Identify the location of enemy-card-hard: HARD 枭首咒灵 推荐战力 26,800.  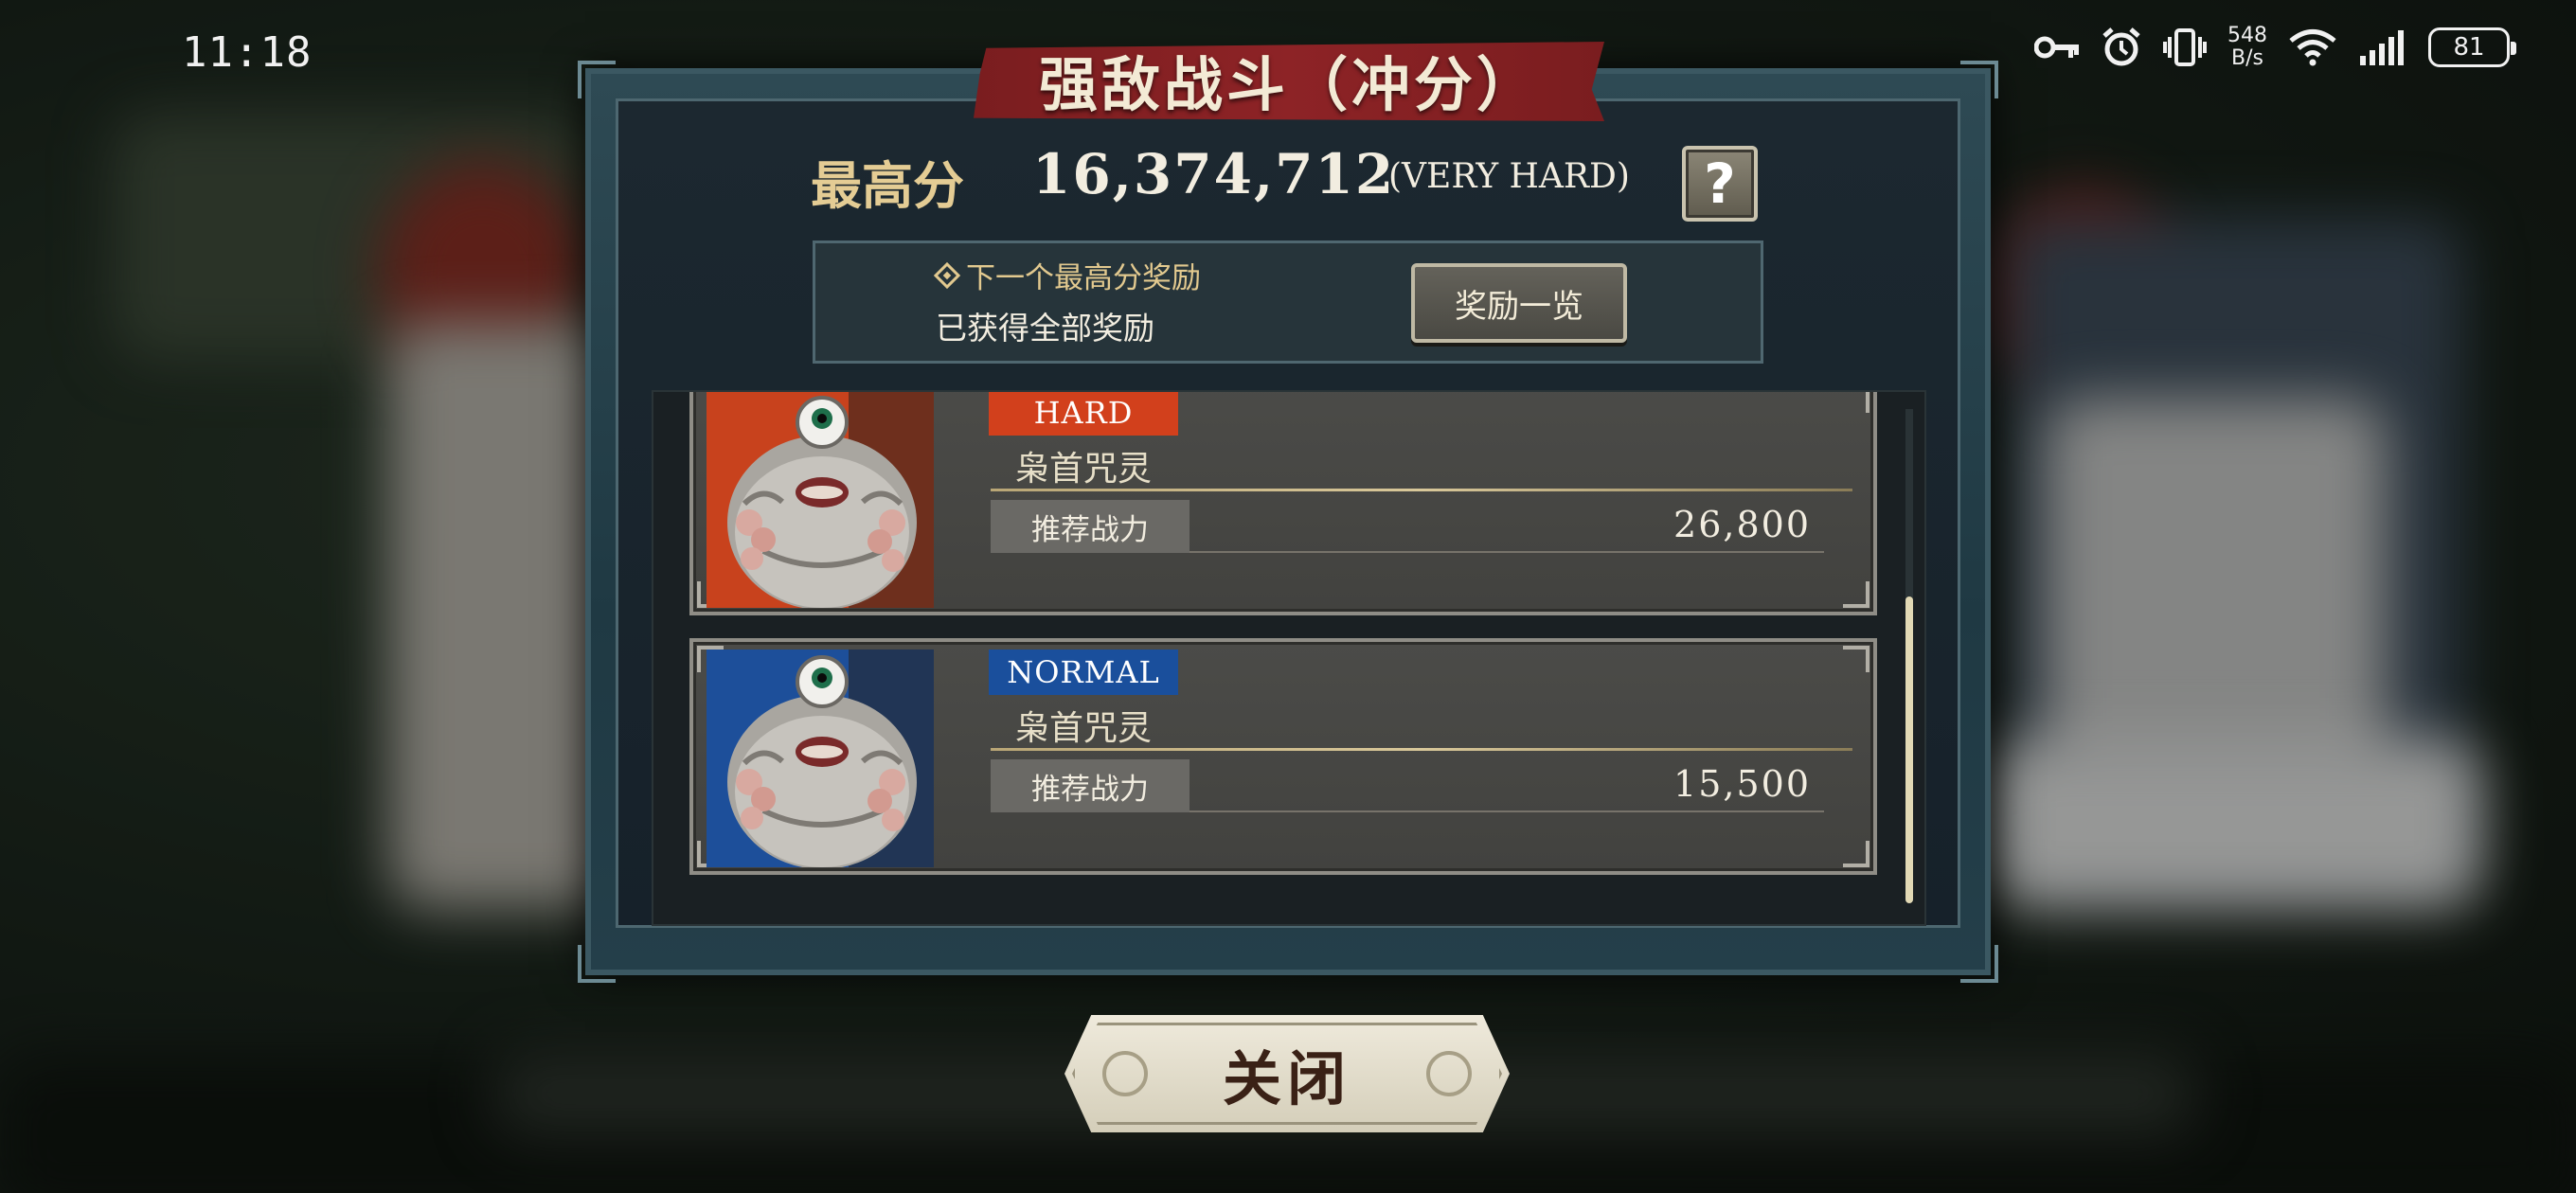
(1283, 503).